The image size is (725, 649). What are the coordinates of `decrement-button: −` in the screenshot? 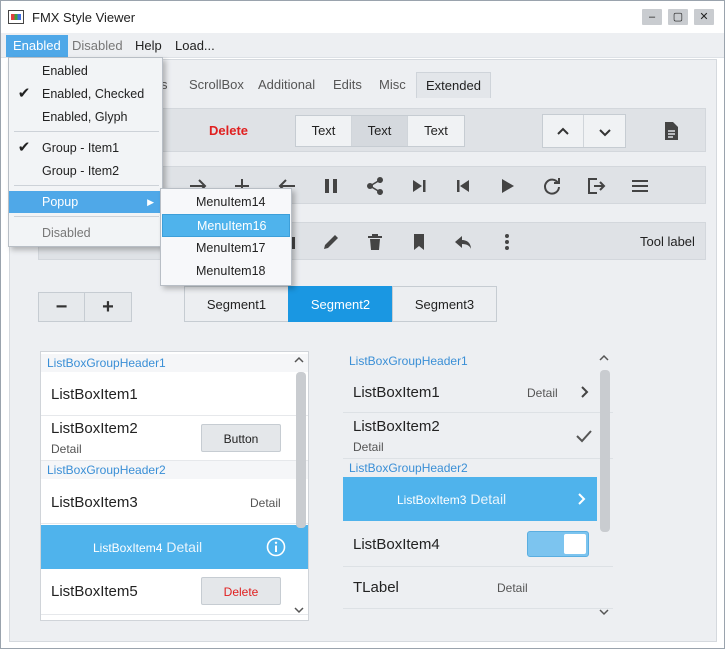 It's located at (62, 307).